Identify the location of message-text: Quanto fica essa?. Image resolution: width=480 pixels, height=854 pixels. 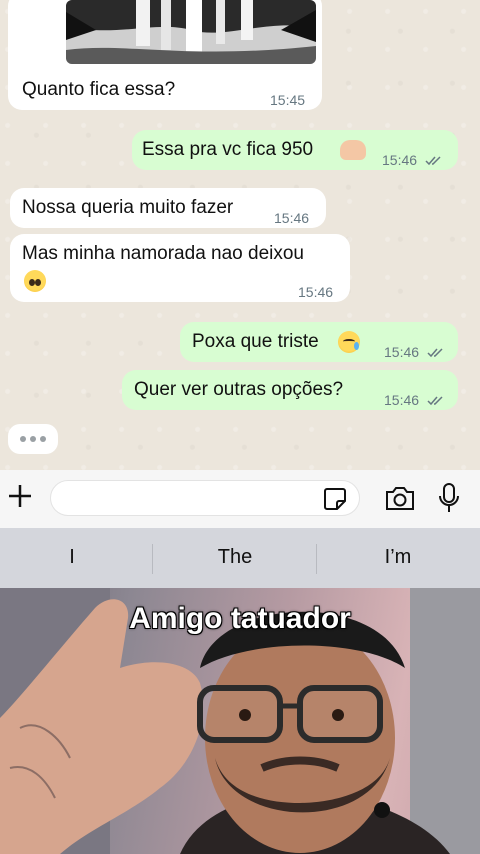
(99, 89).